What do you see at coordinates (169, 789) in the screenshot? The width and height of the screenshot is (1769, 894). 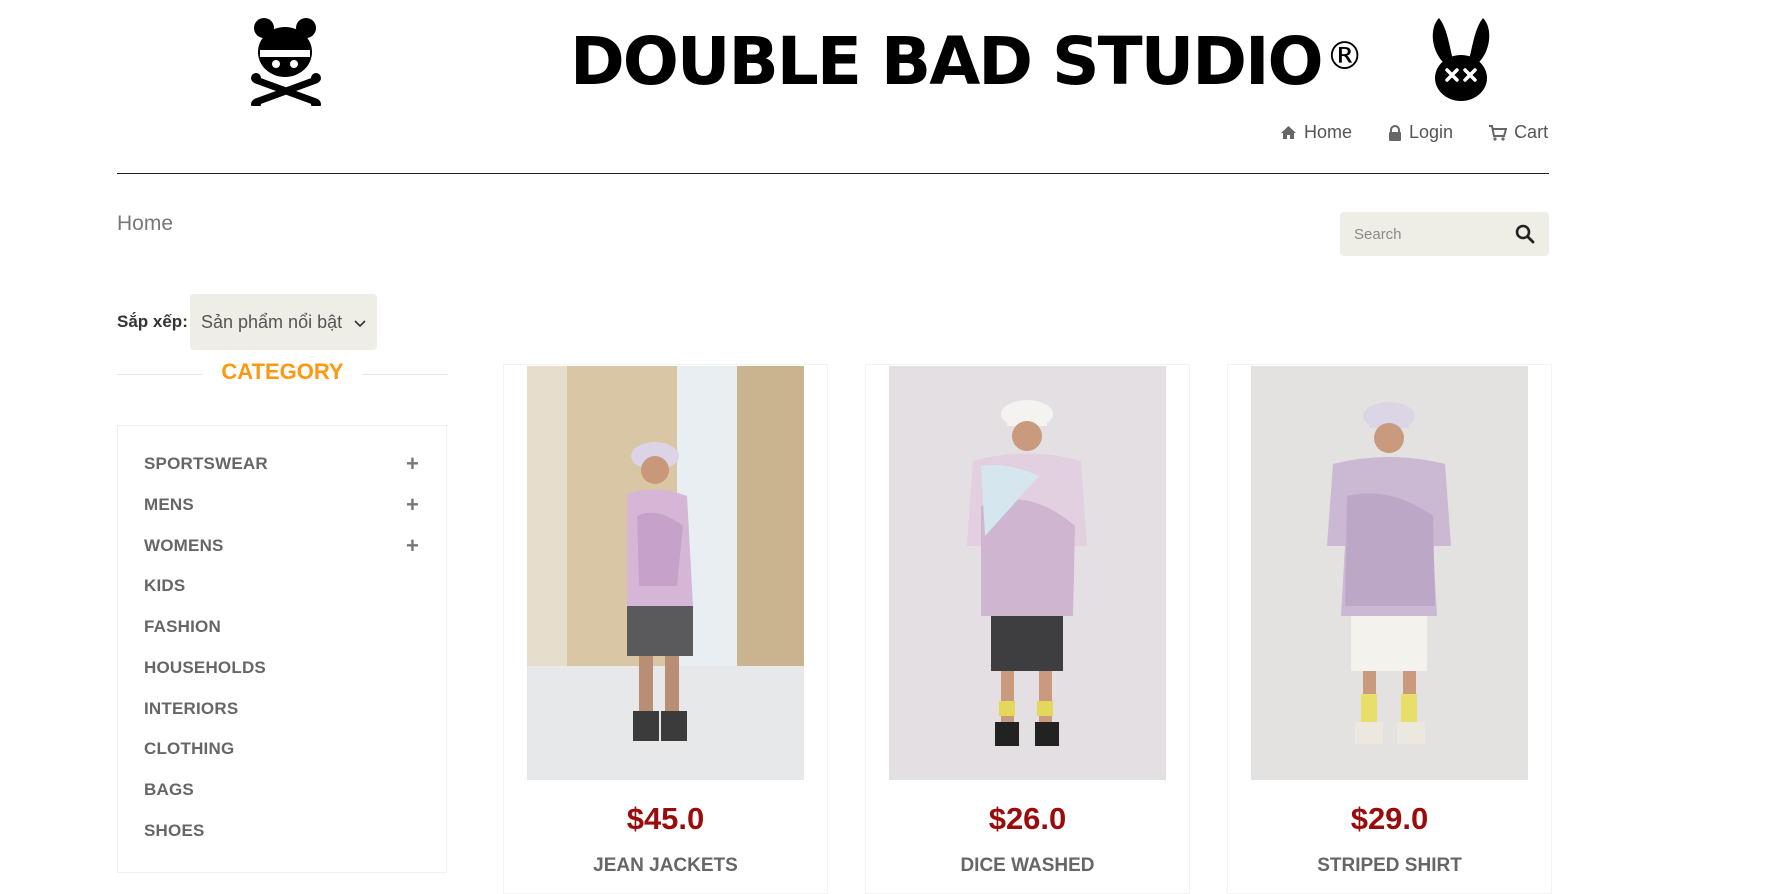 I see `category-item-label: BAGS` at bounding box center [169, 789].